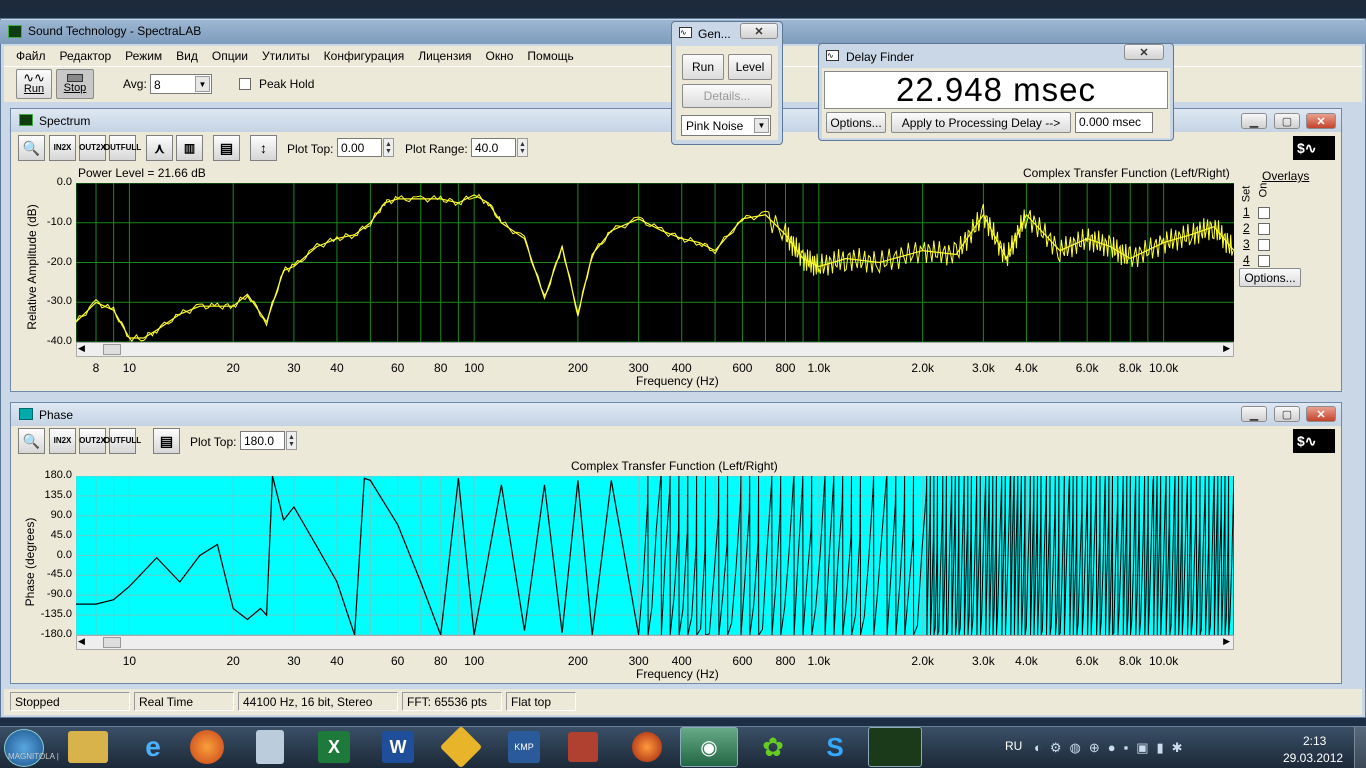 This screenshot has width=1366, height=768. Describe the element at coordinates (86, 56) in the screenshot. I see `menu-item-1: Редактор` at that location.